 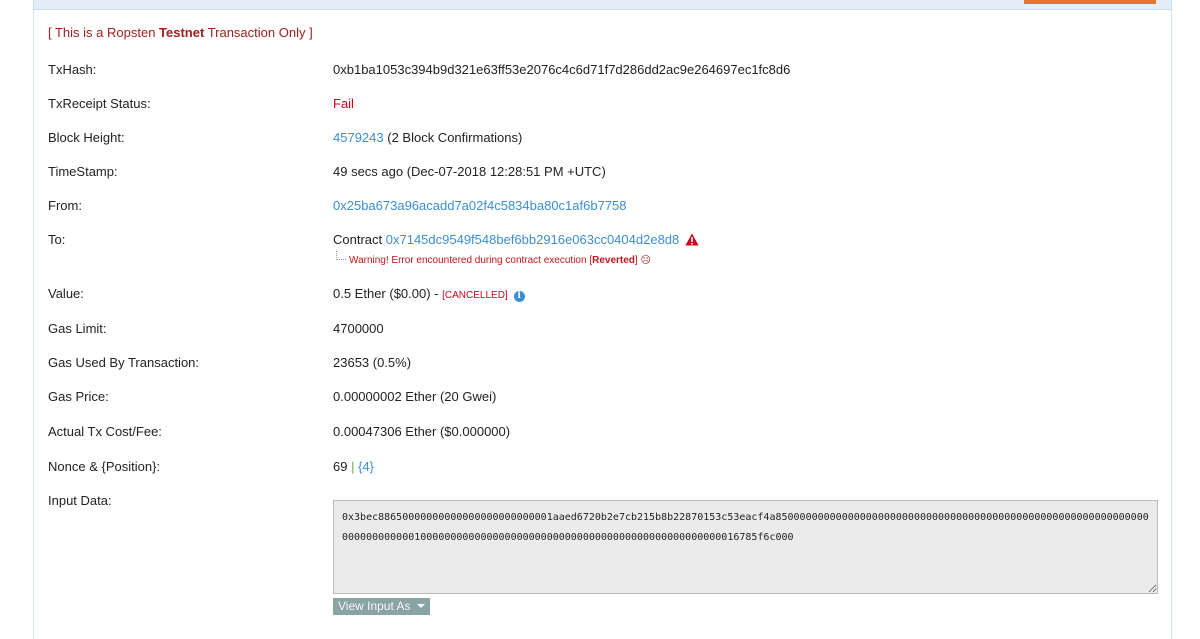 What do you see at coordinates (86, 137) in the screenshot?
I see `block-height-label: Block Height:` at bounding box center [86, 137].